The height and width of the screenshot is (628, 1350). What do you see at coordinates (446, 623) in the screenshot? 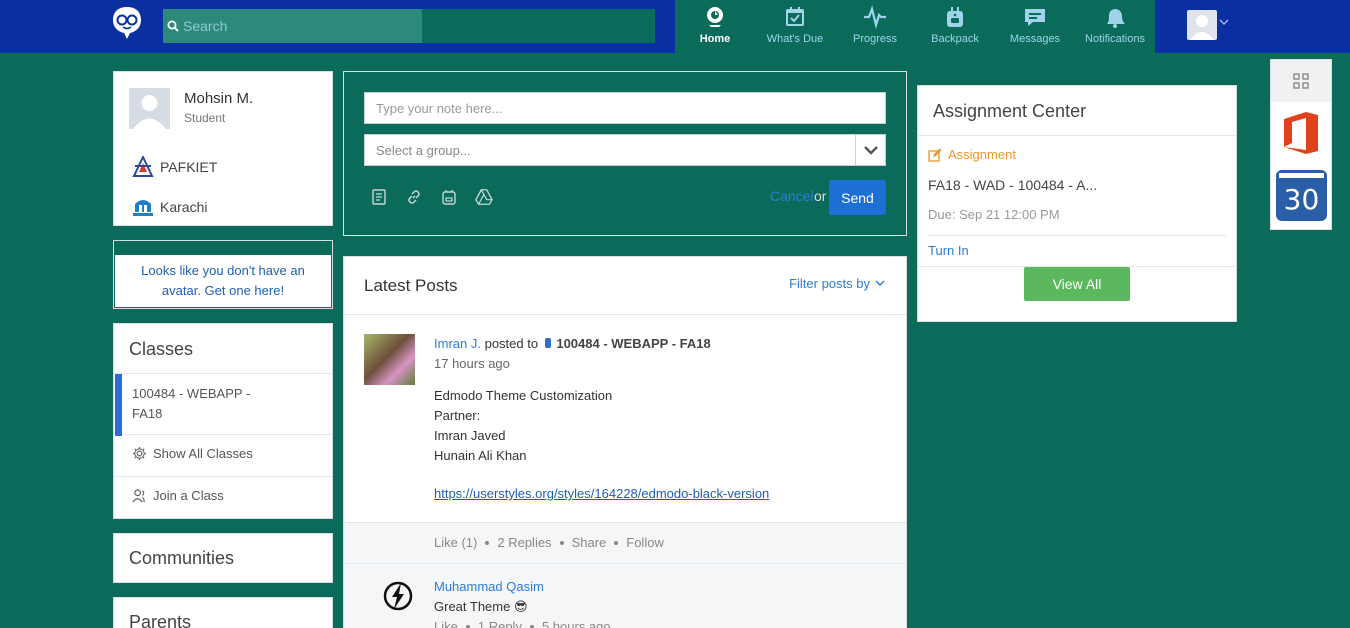
I see `reply-like-button: Like` at bounding box center [446, 623].